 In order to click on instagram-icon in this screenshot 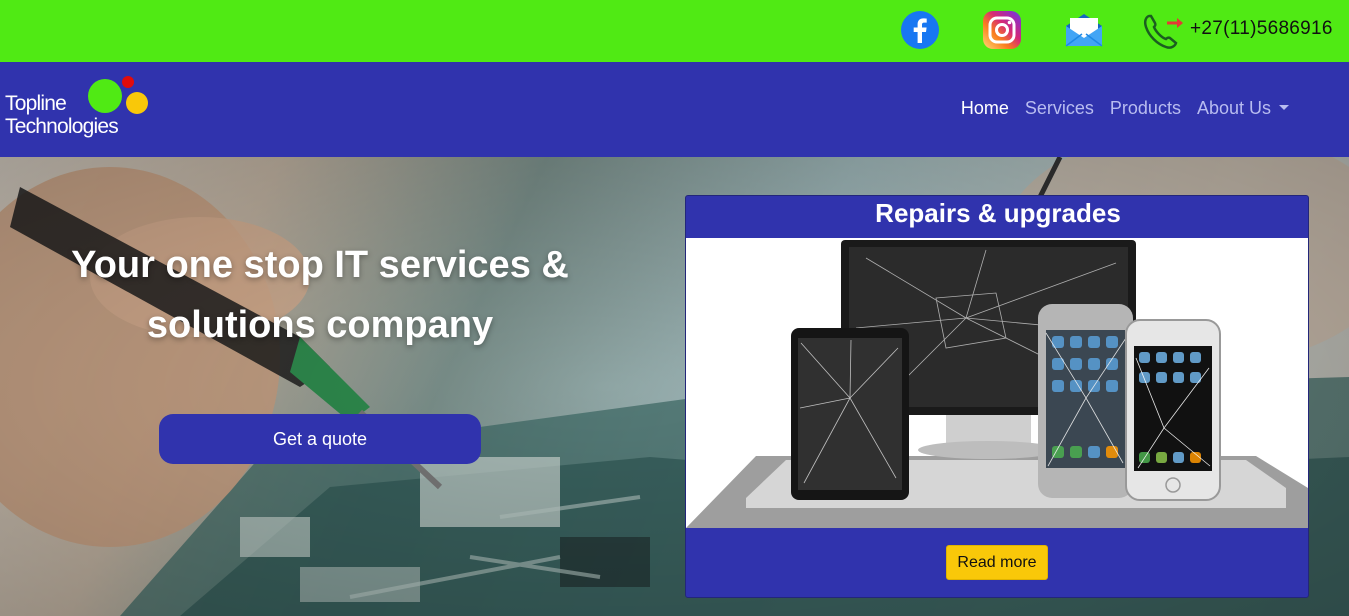, I will do `click(1002, 30)`.